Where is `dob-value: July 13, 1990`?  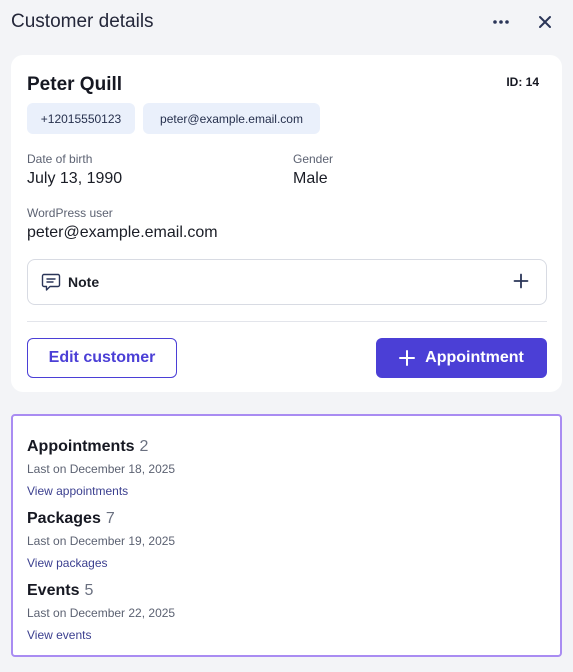
dob-value: July 13, 1990 is located at coordinates (75, 178).